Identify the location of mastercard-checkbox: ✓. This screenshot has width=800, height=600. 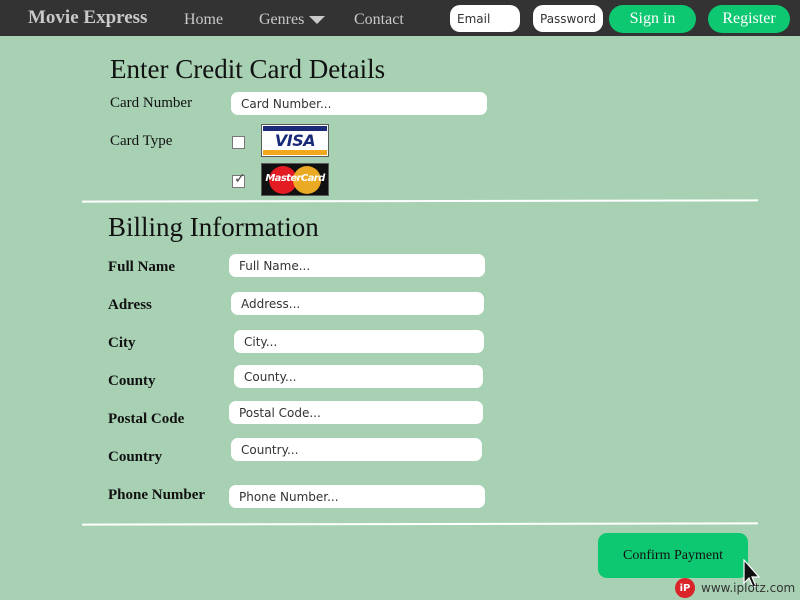
(239, 179).